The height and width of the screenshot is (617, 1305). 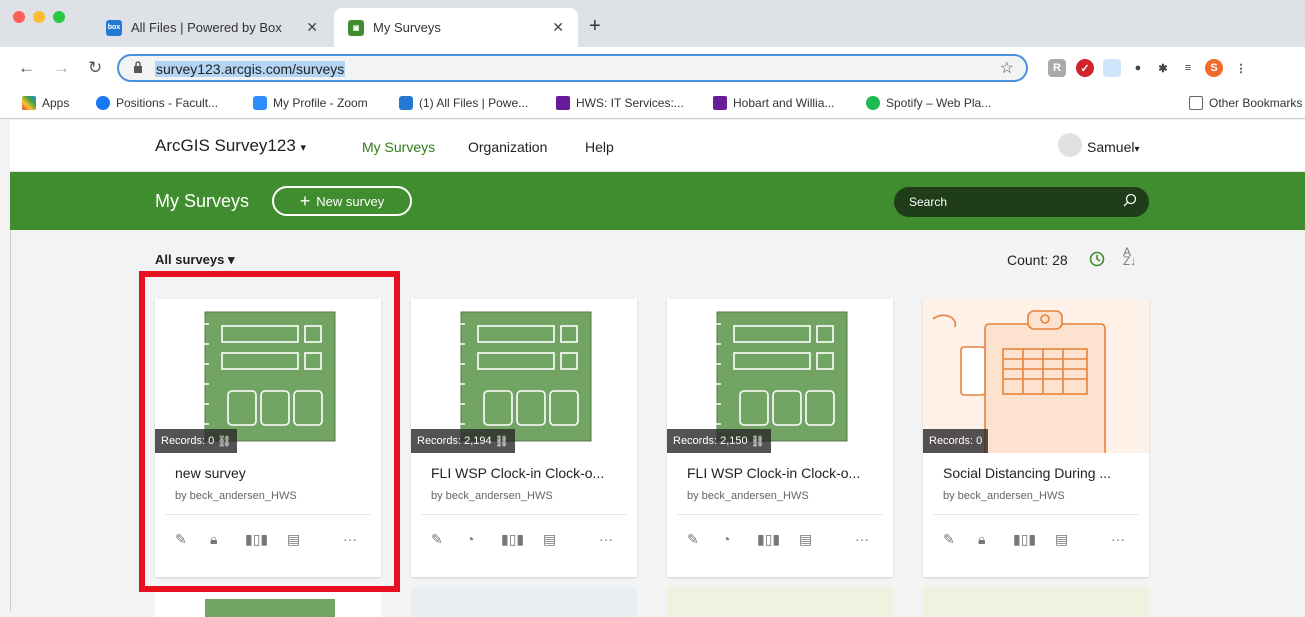 What do you see at coordinates (1129, 256) in the screenshot?
I see `sort-az-icon: A Z↓` at bounding box center [1129, 256].